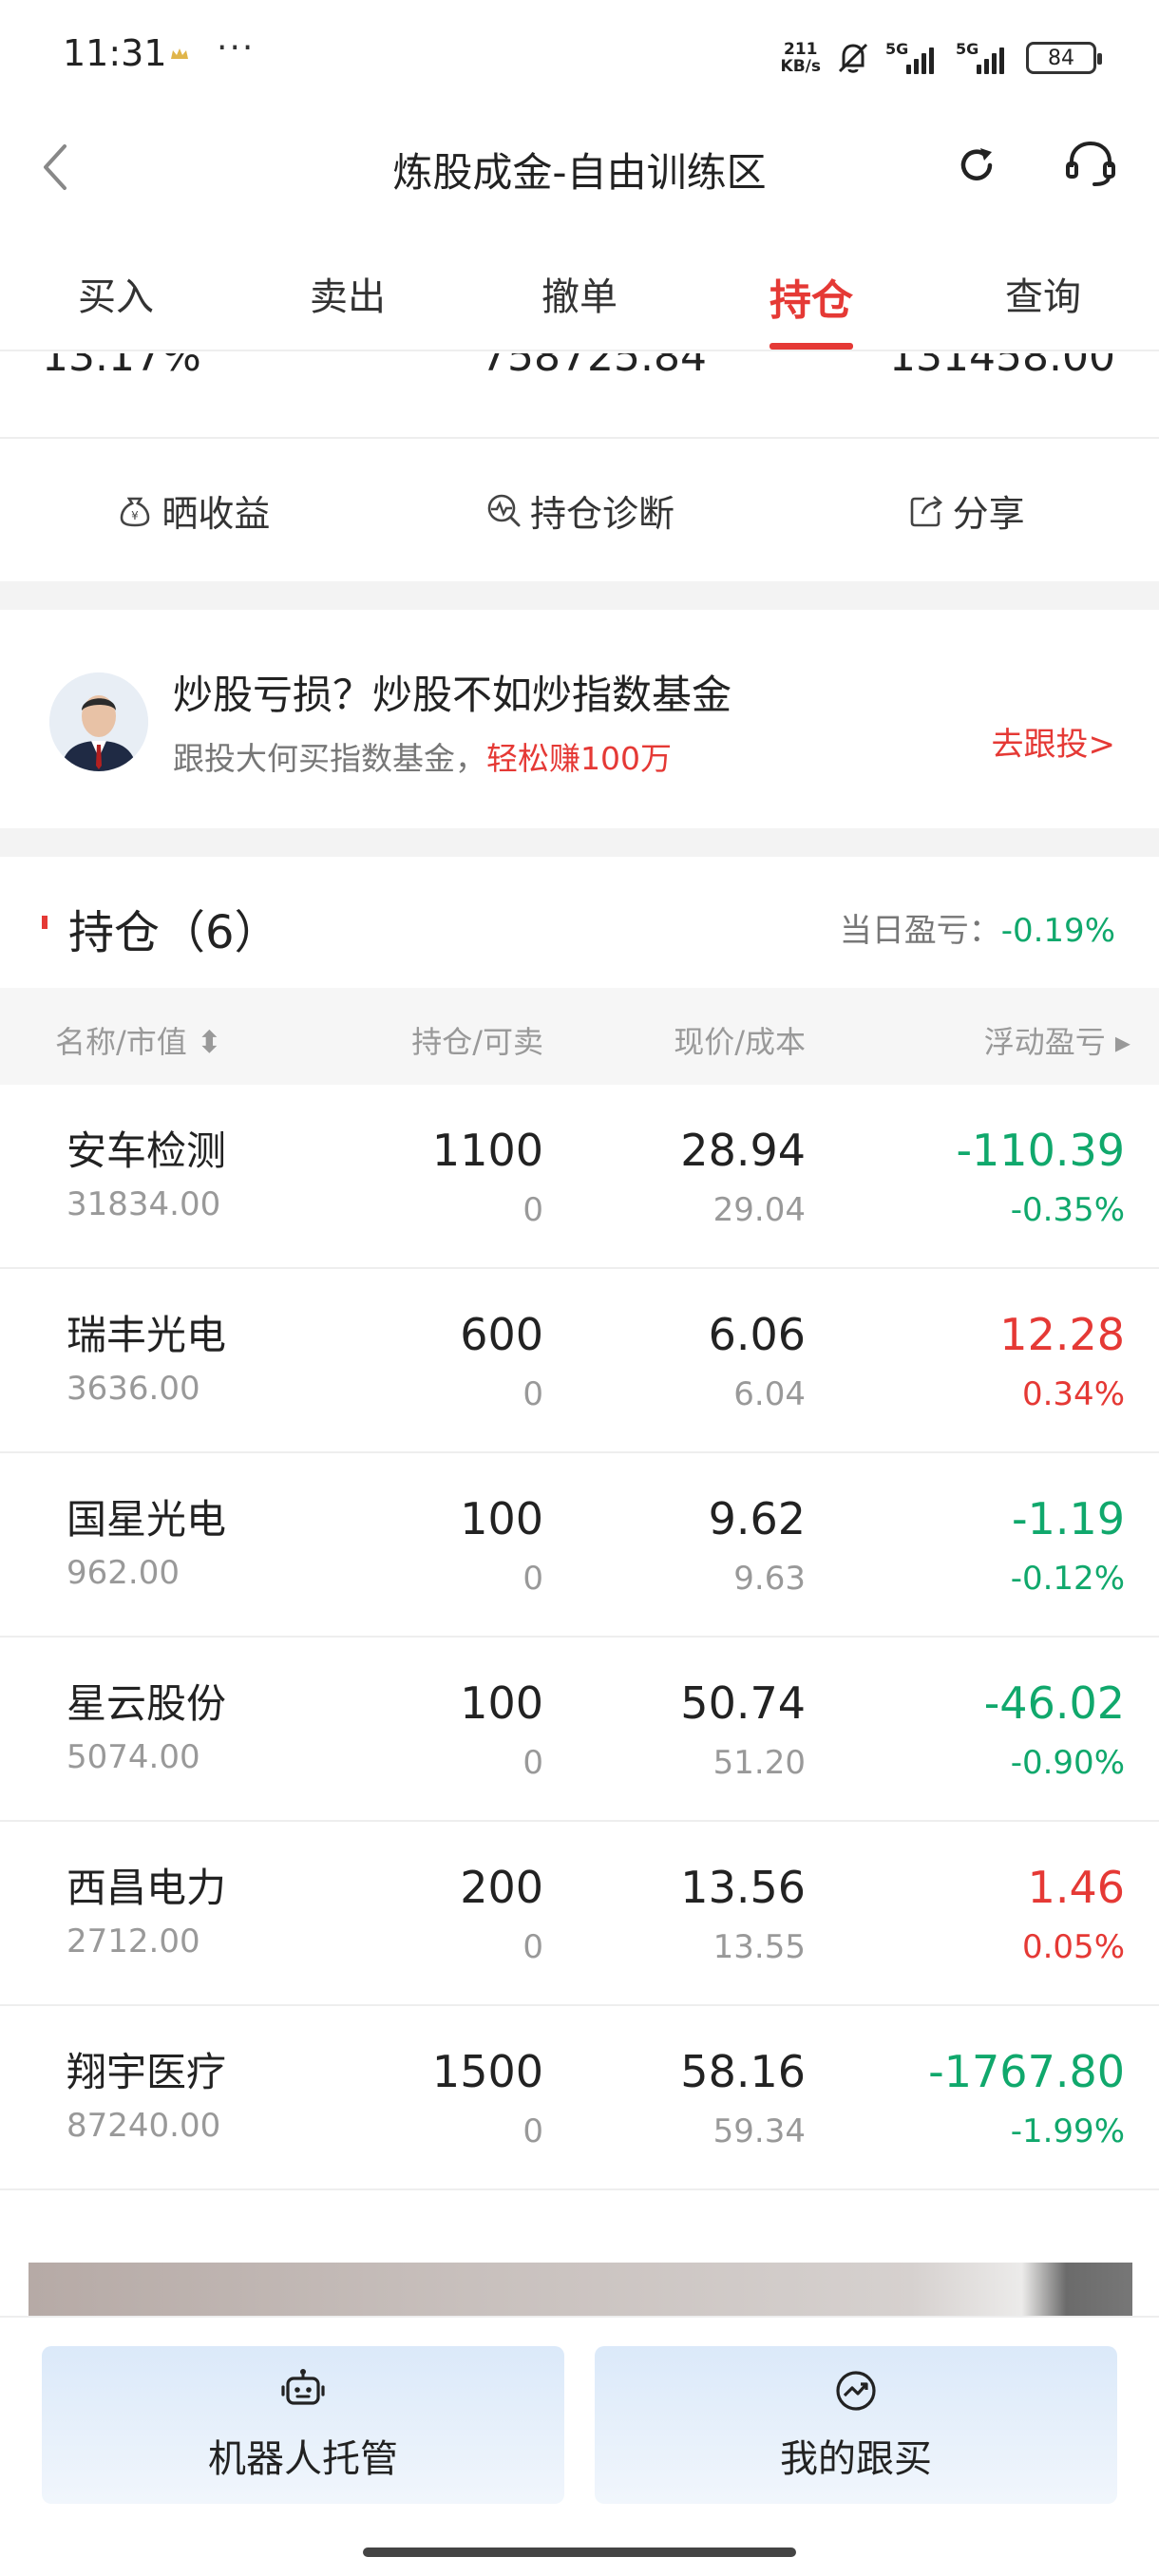  Describe the element at coordinates (579, 57) in the screenshot. I see `status-bar: 11:31 ··· 211 KB/s 5G 5G 84` at that location.